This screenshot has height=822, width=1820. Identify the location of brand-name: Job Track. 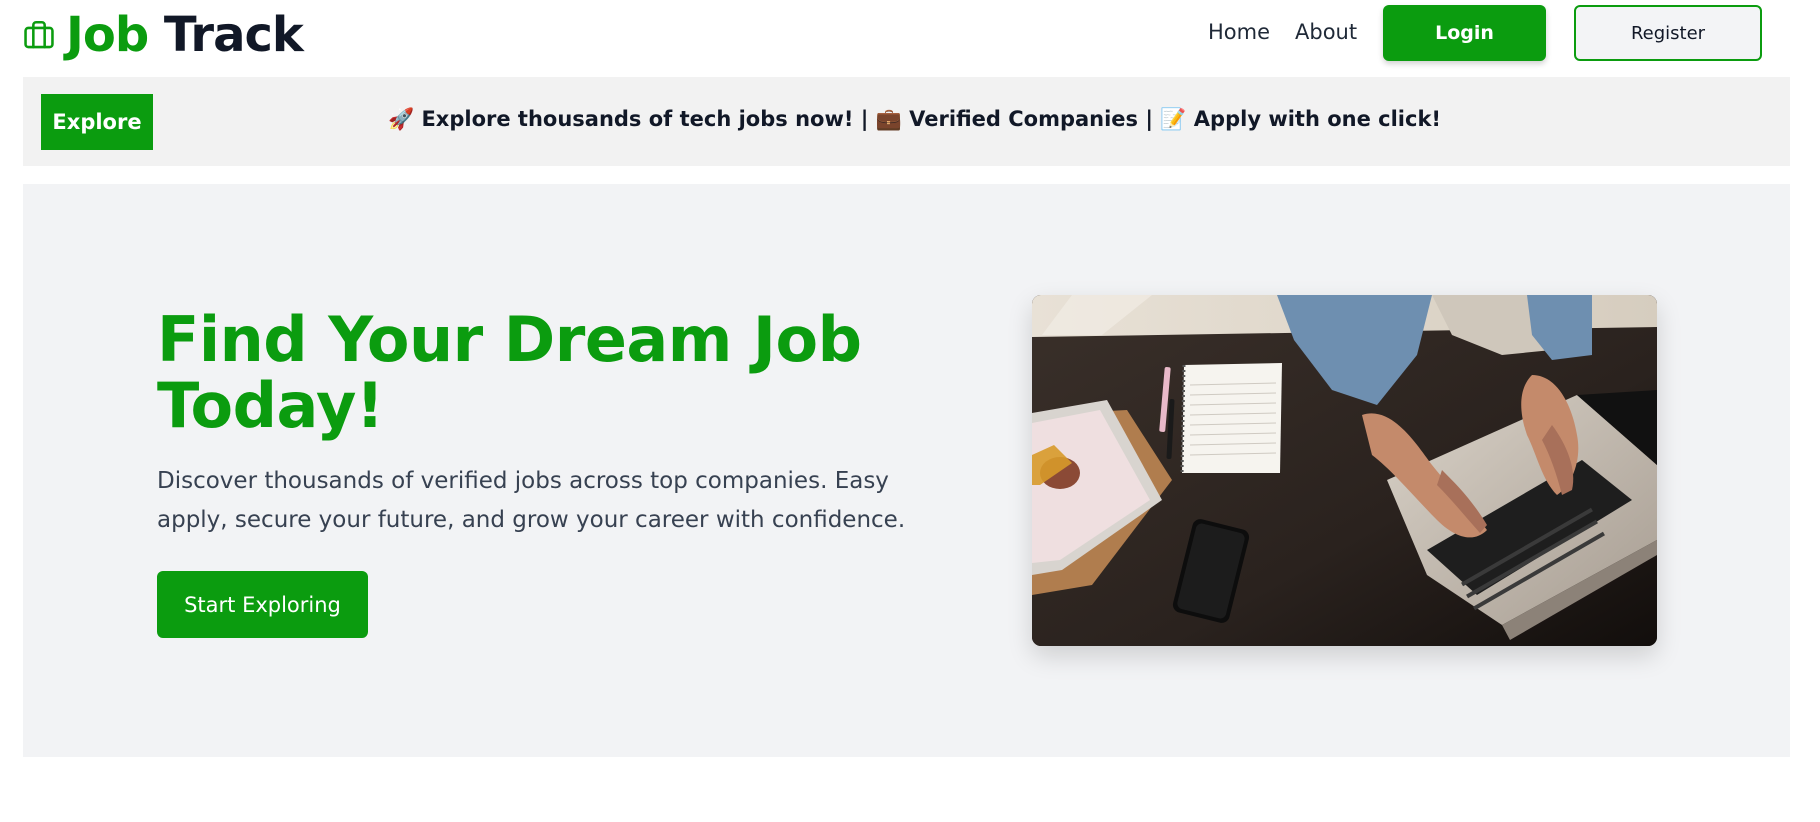
(185, 35).